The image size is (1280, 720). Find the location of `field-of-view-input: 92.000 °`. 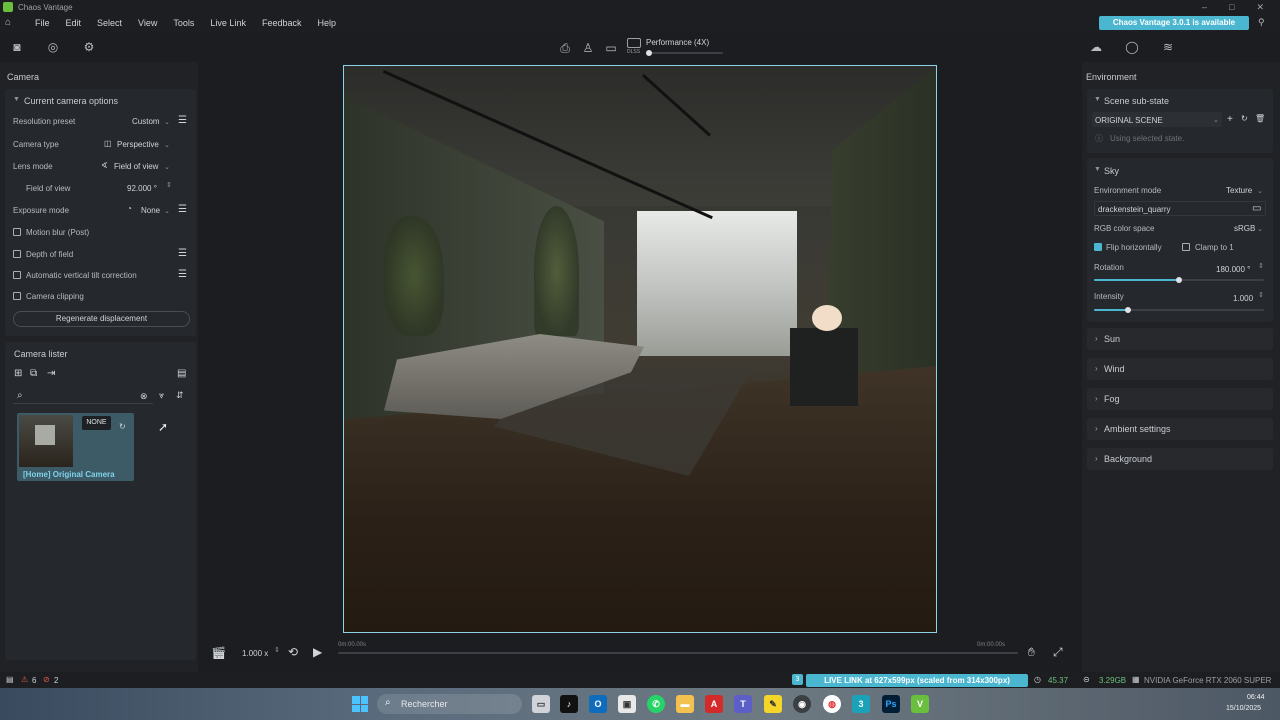

field-of-view-input: 92.000 ° is located at coordinates (142, 188).